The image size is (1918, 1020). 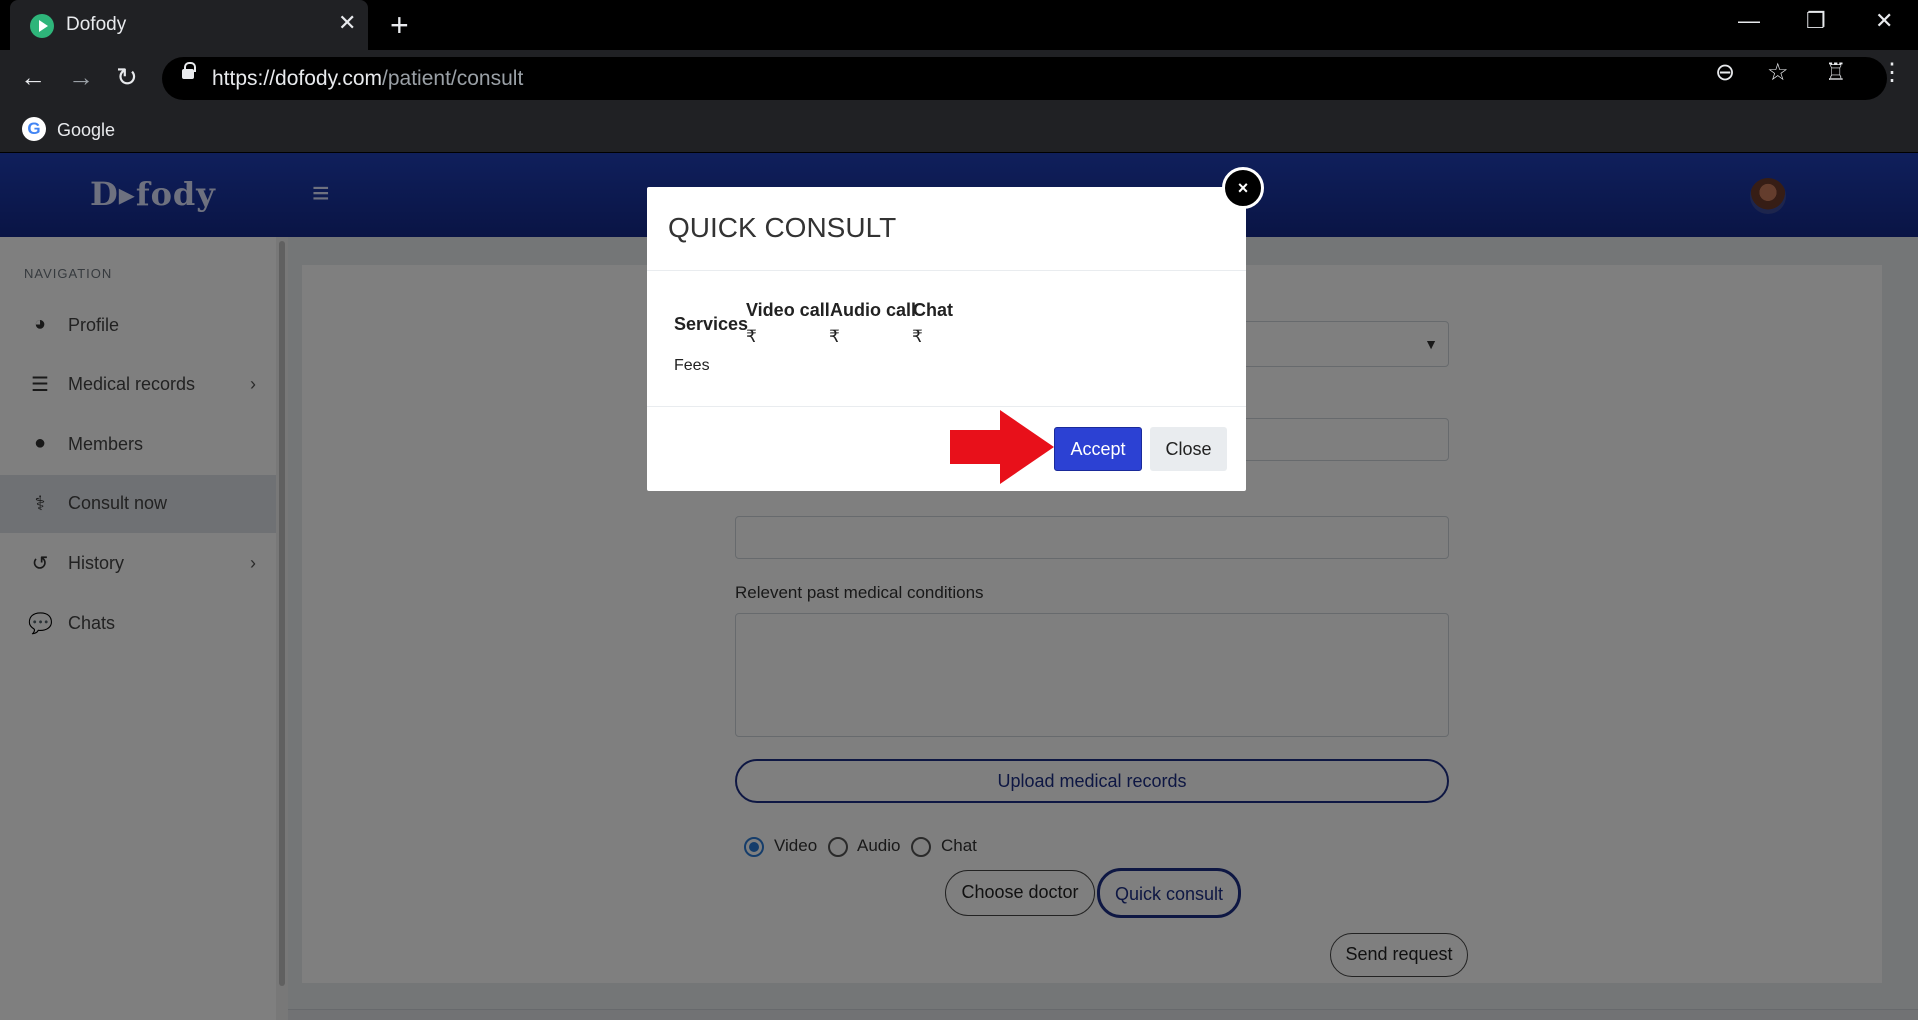 I want to click on incognito-icon: ♖, so click(x=1836, y=72).